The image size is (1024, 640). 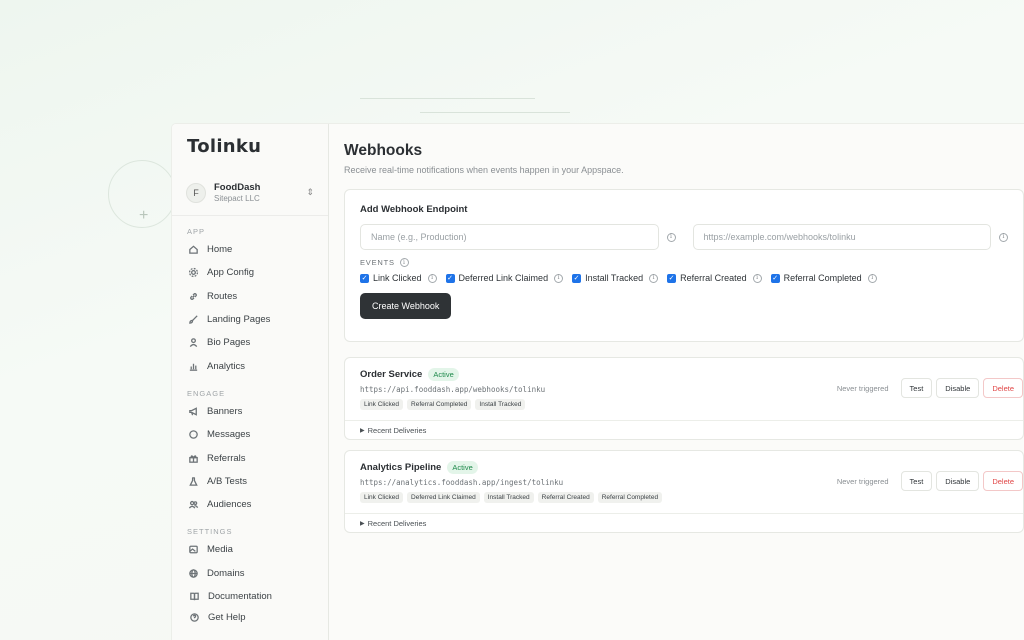 I want to click on sidebar-item-label: Documentation, so click(x=240, y=596).